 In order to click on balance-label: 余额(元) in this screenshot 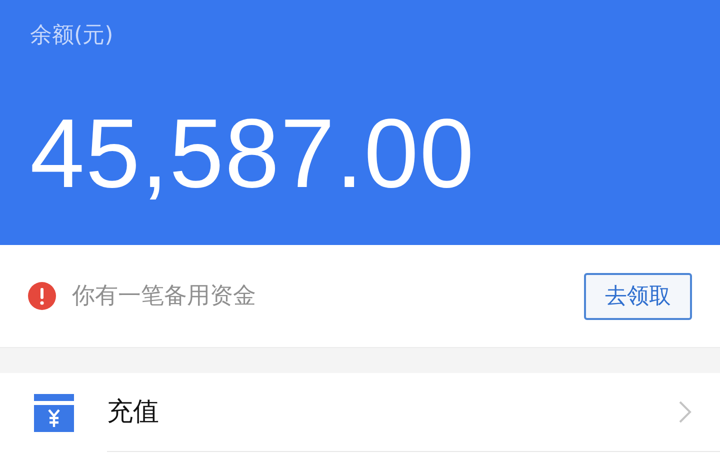, I will do `click(72, 35)`.